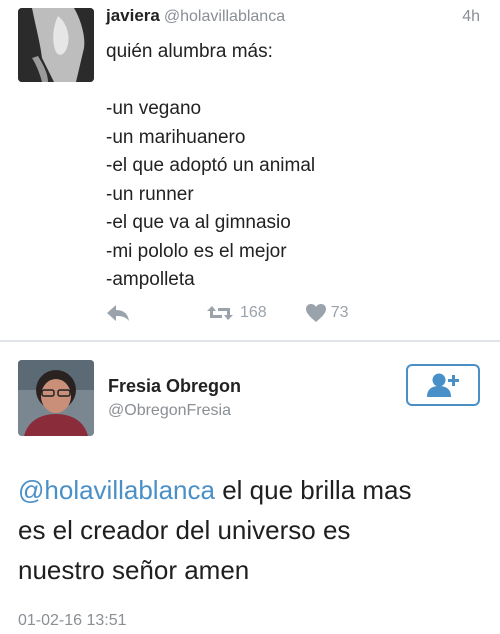 Image resolution: width=500 pixels, height=634 pixels. I want to click on tweet-line: -un runner, so click(150, 194).